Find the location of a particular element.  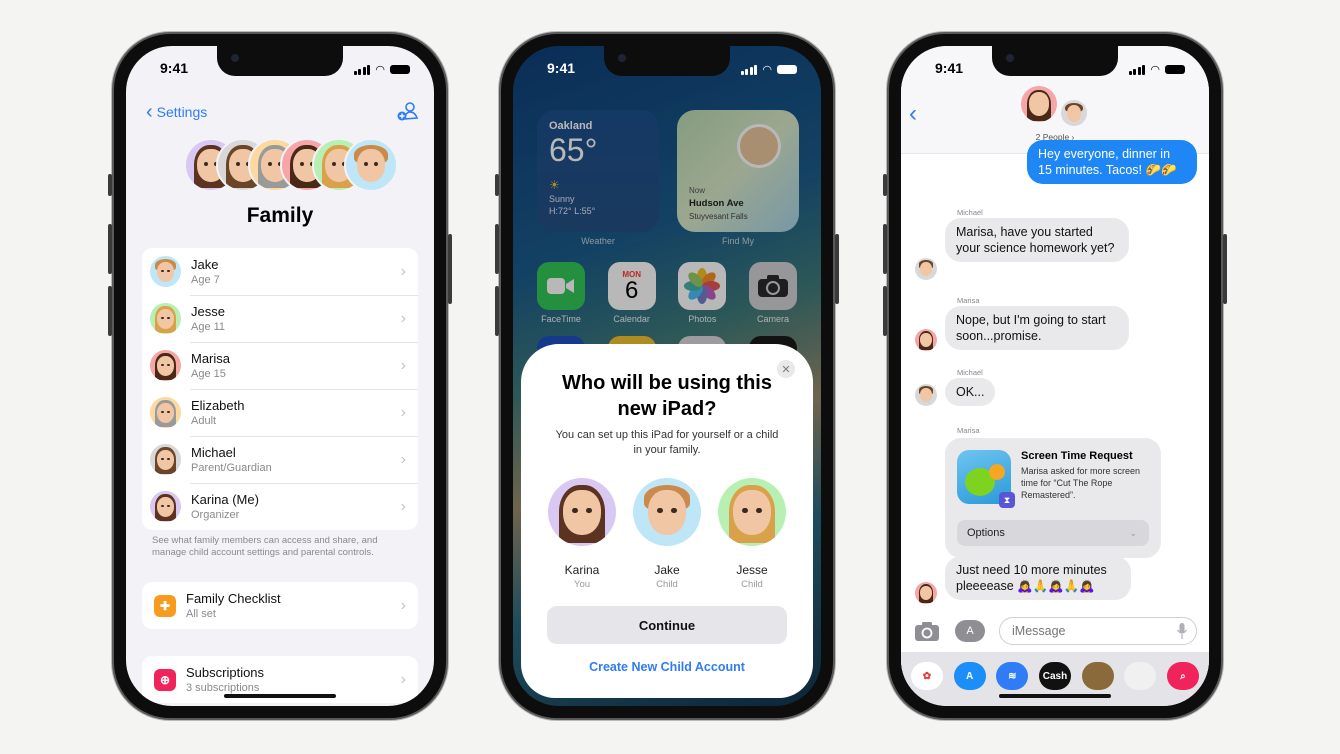

person-name: Jesse is located at coordinates (752, 570).